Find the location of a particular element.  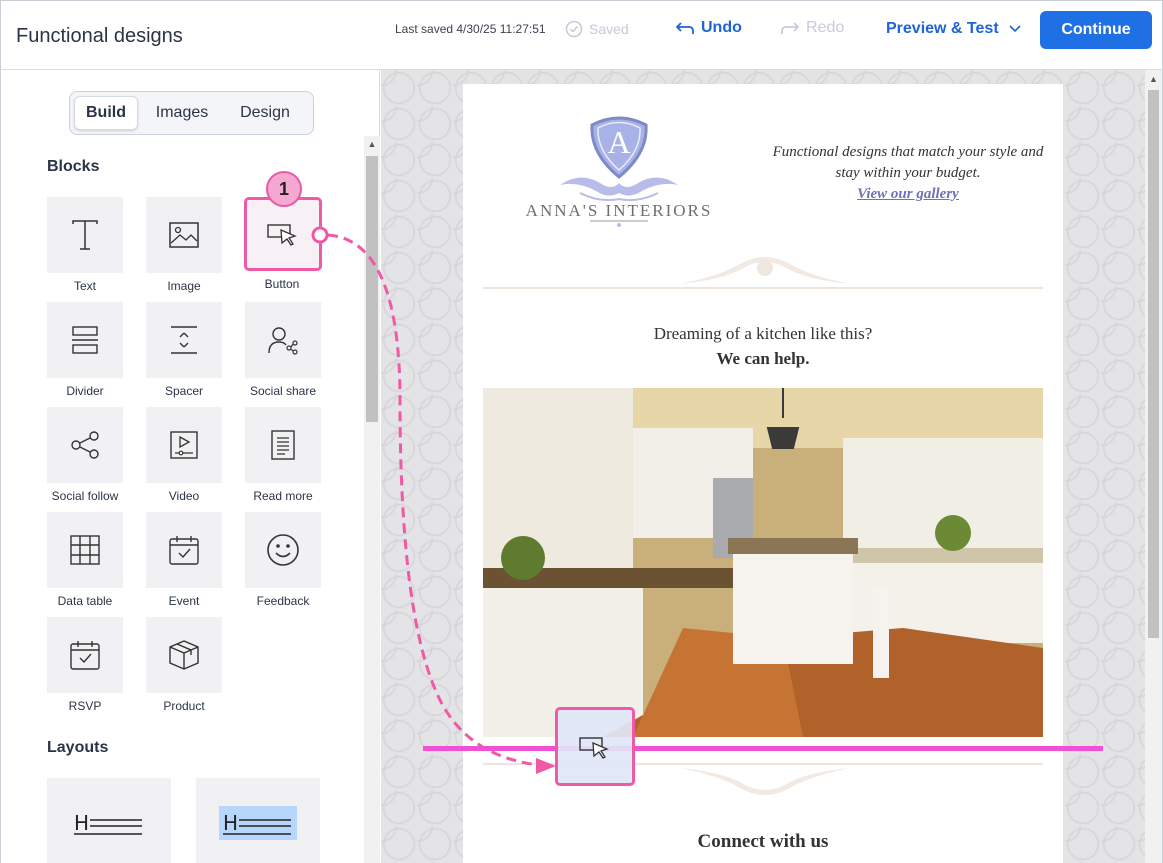

block-label: Button is located at coordinates (282, 284).